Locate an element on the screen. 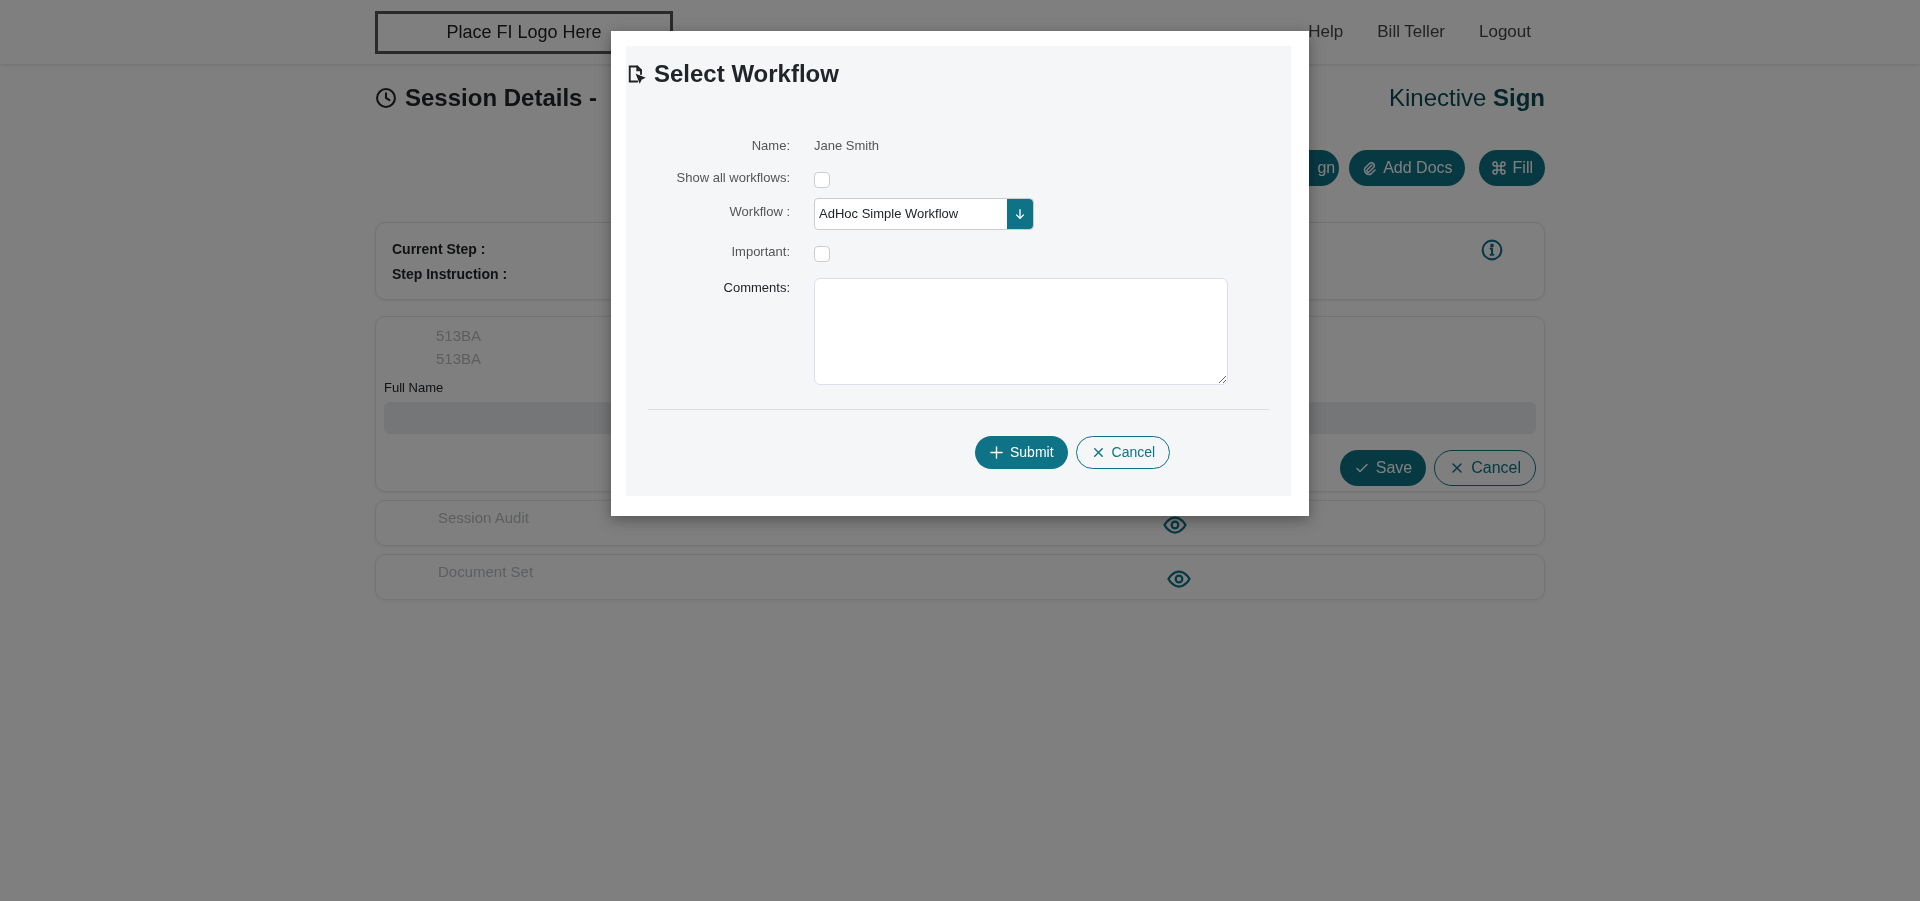 The image size is (1920, 901). comments-field is located at coordinates (1021, 331).